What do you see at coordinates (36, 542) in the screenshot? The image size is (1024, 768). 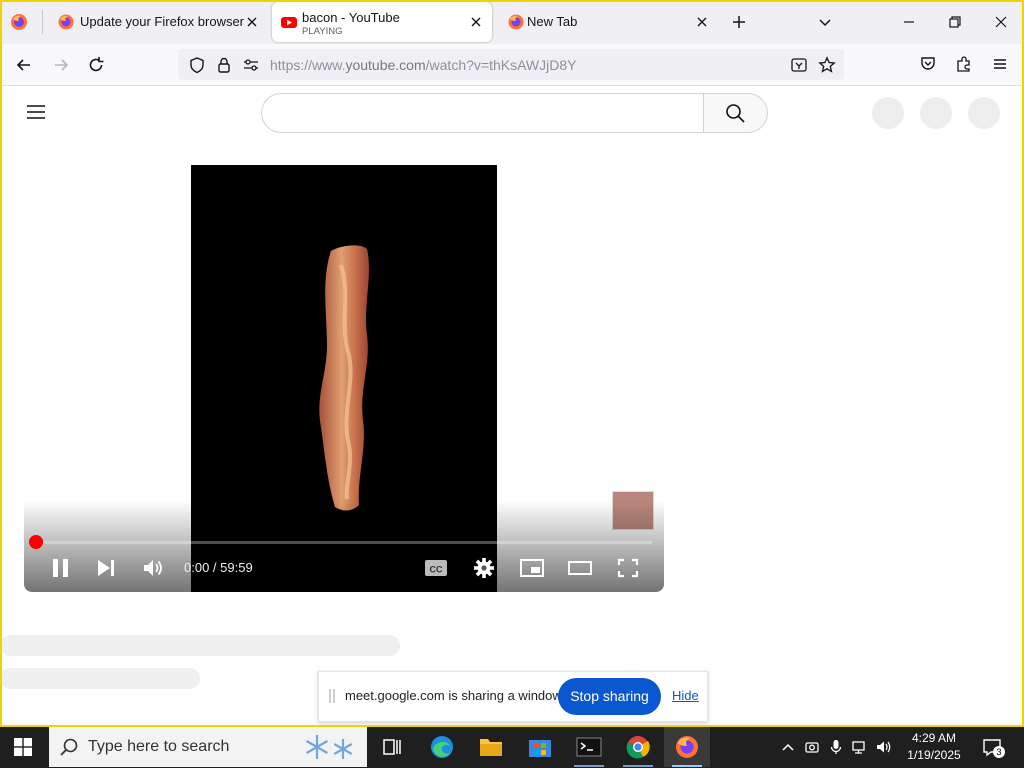 I see `scrubber-handle` at bounding box center [36, 542].